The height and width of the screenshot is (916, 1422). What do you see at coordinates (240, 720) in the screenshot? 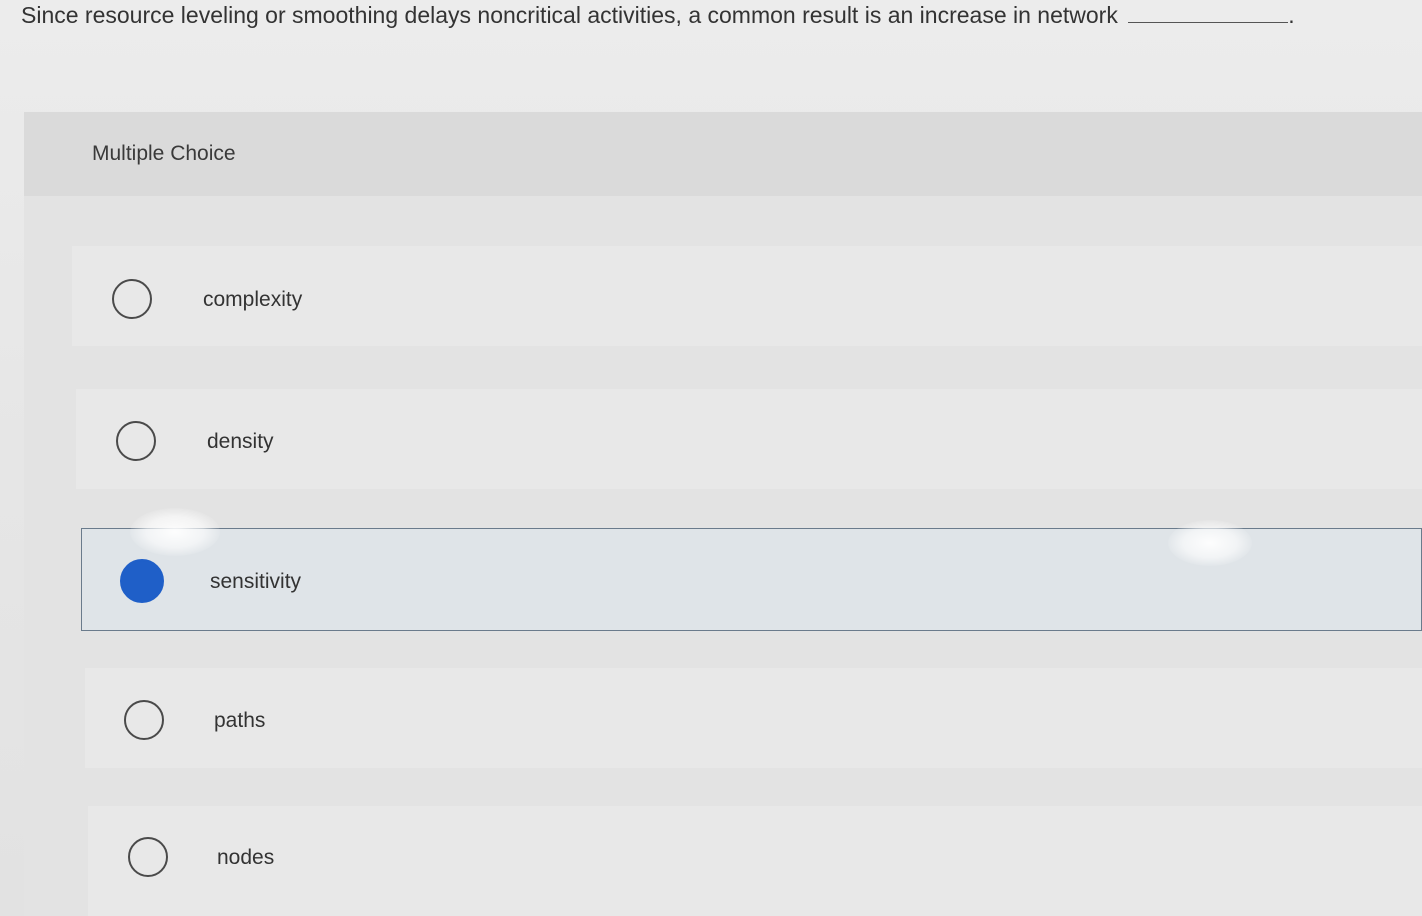
I see `option-label: paths` at bounding box center [240, 720].